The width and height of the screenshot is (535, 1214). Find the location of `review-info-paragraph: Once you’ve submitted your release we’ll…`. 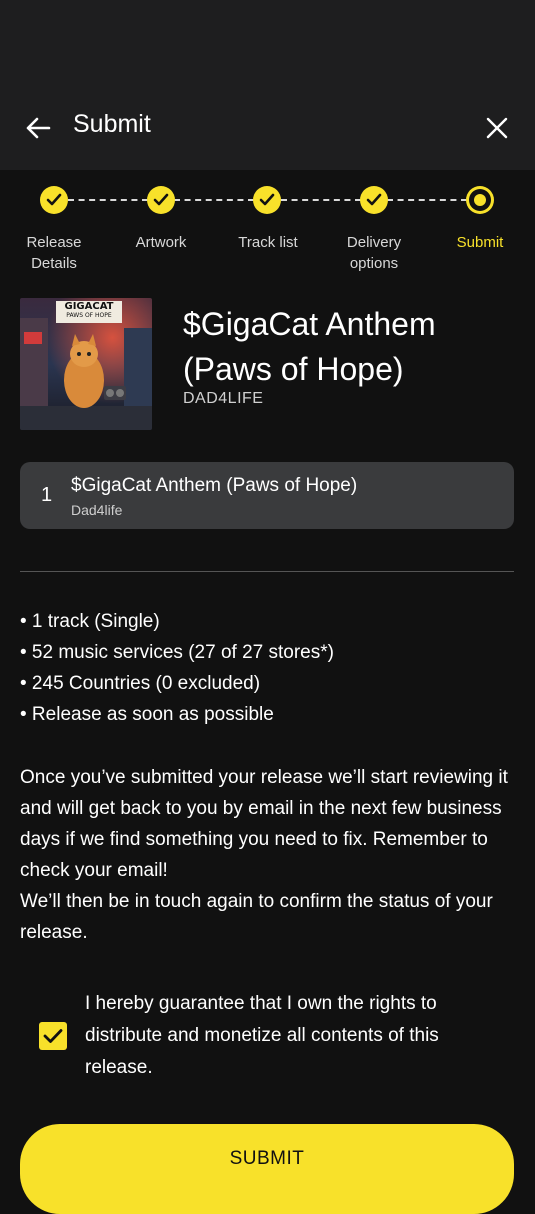

review-info-paragraph: Once you’ve submitted your release we’ll… is located at coordinates (264, 824).